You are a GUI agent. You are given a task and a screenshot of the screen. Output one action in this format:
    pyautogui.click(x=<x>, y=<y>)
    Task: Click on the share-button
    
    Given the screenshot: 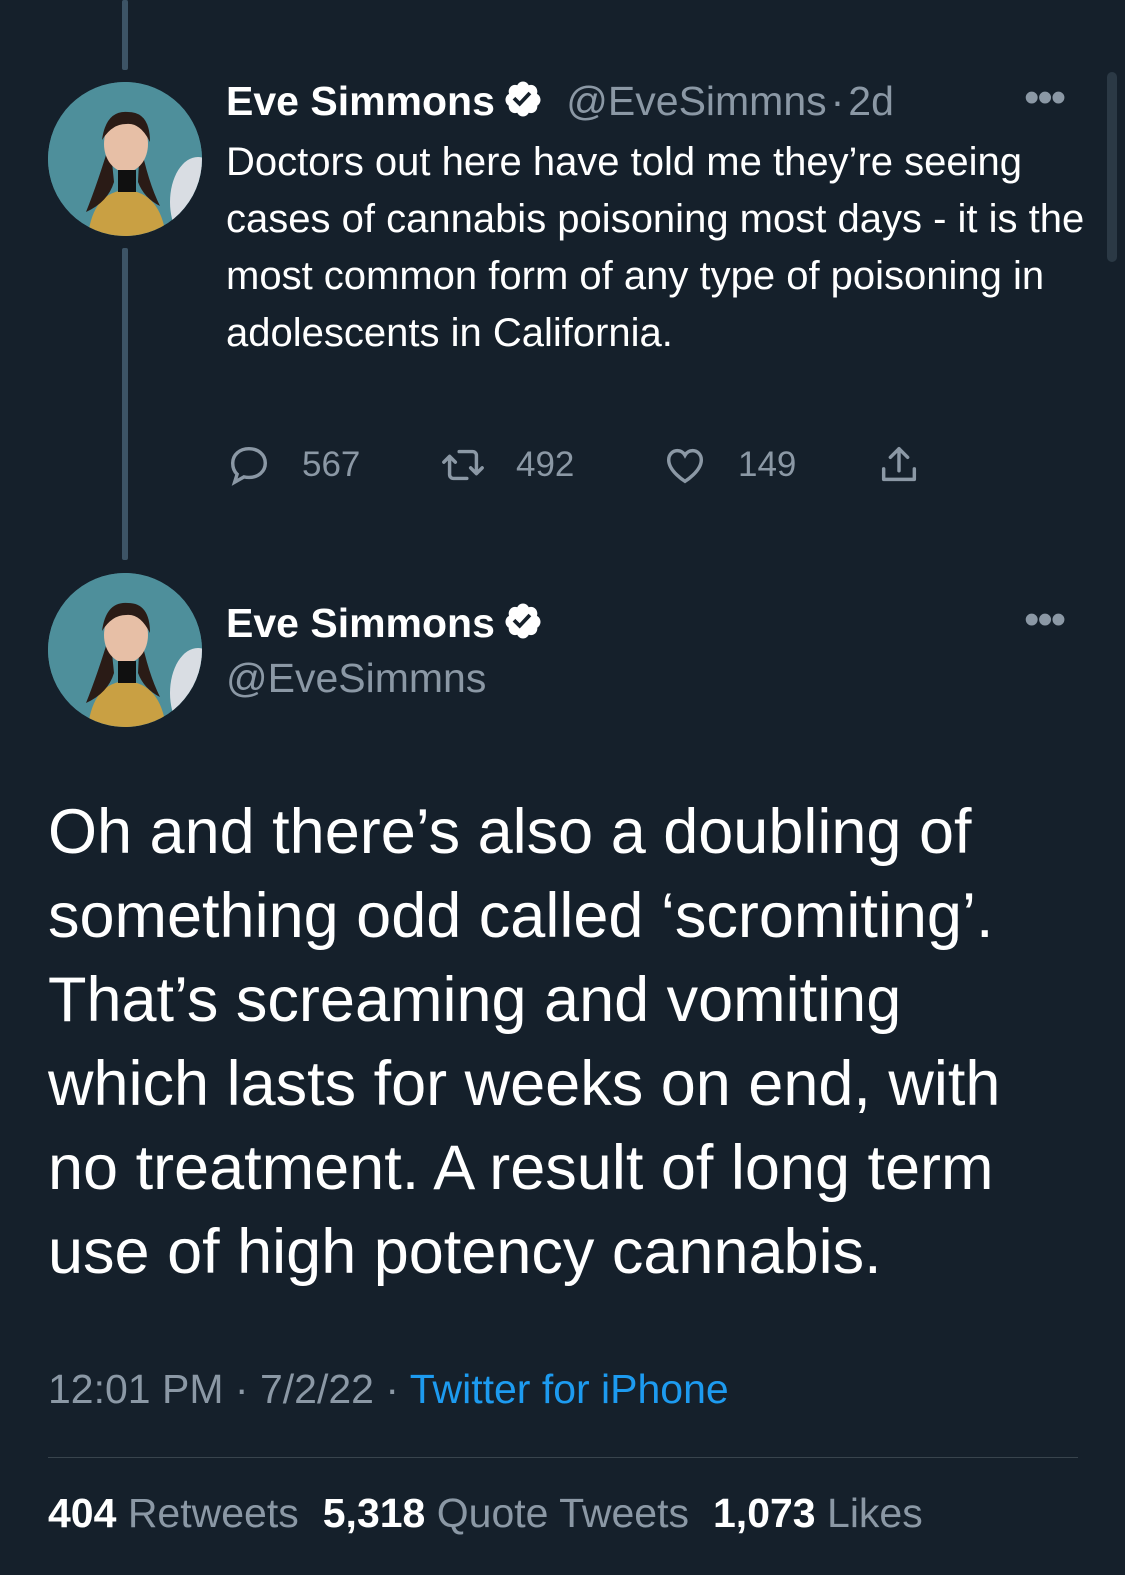 What is the action you would take?
    pyautogui.click(x=914, y=465)
    